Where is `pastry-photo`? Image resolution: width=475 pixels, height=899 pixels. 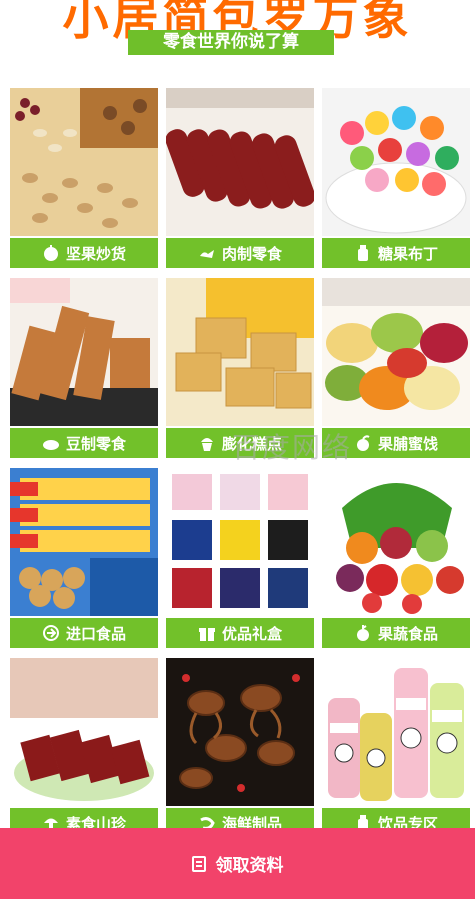
pastry-photo is located at coordinates (240, 352).